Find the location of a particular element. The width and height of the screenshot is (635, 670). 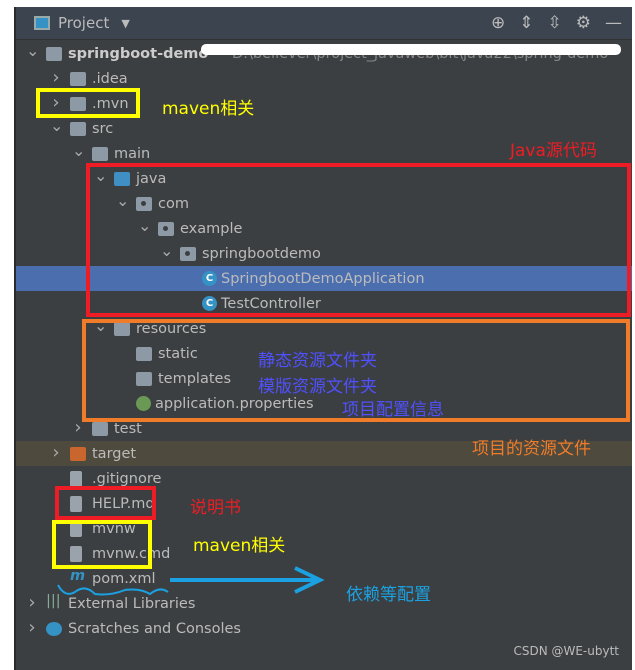

annotation-static: 静态资源文件夹 is located at coordinates (317, 361).